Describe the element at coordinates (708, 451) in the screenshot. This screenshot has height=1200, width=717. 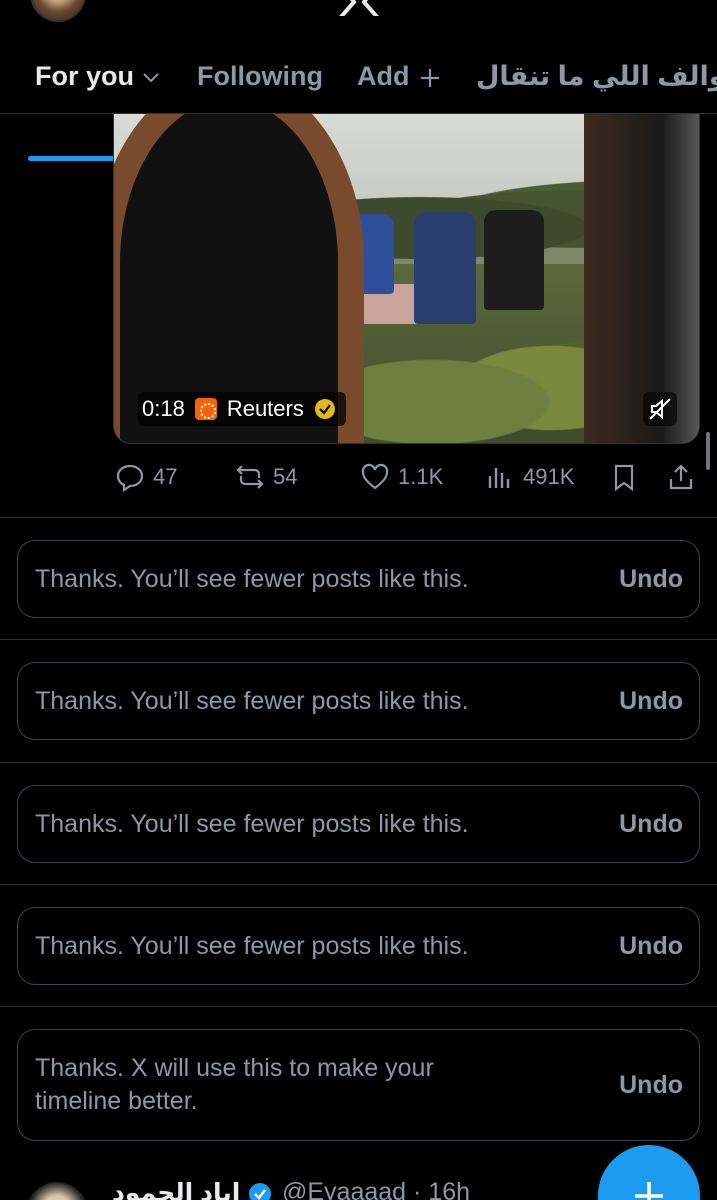
I see `scrollbar` at that location.